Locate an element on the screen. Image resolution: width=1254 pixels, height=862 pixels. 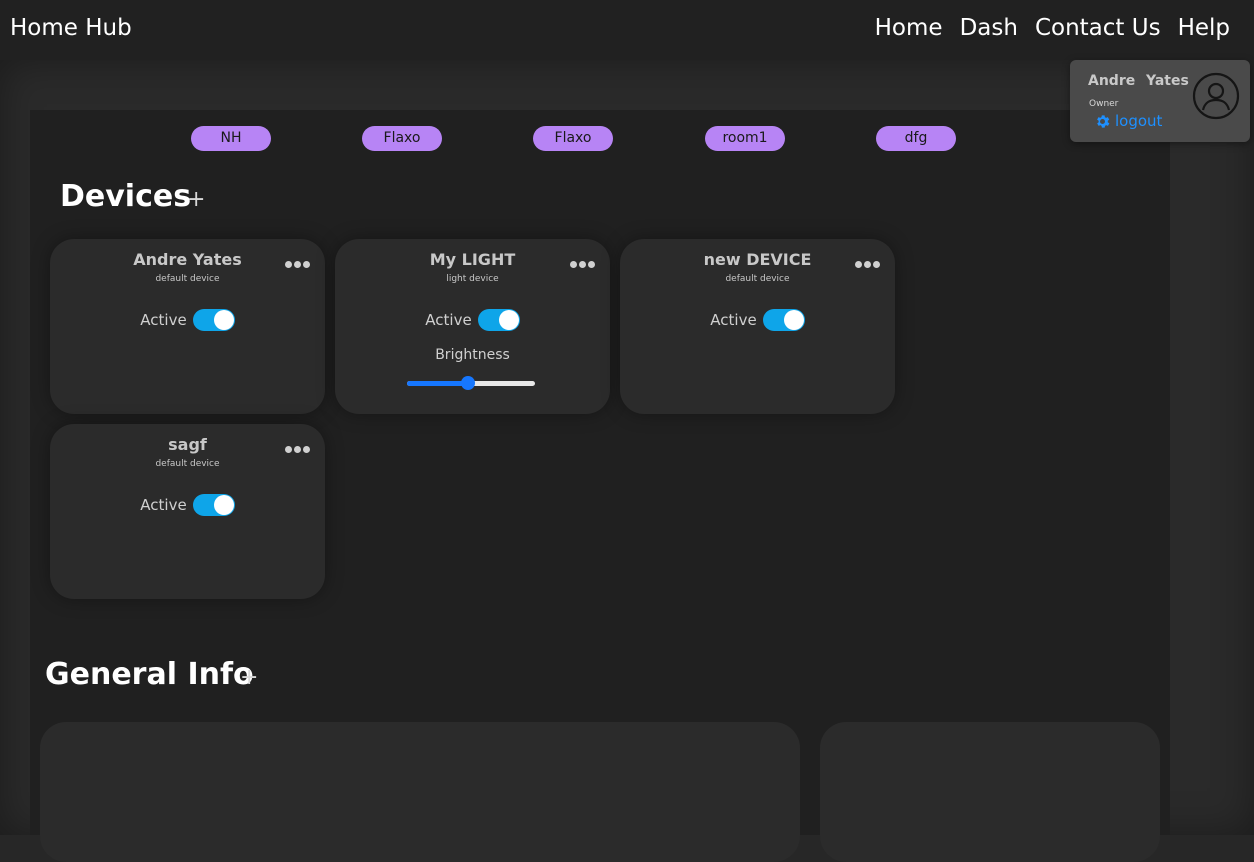
top-navbar: Home Hub Home Dash Contact Us Help is located at coordinates (627, 30).